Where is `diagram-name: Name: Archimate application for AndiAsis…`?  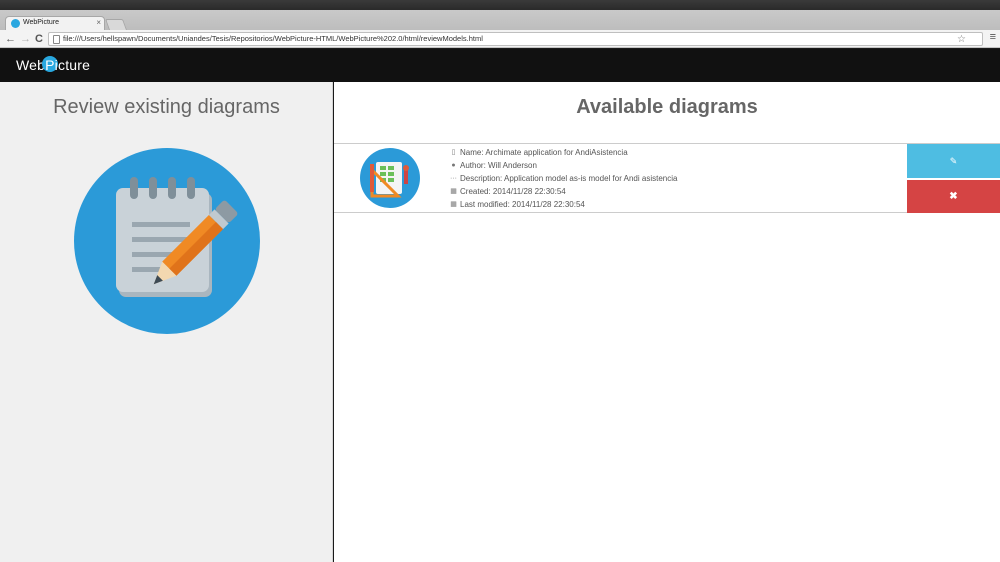 diagram-name: Name: Archimate application for AndiAsis… is located at coordinates (544, 152).